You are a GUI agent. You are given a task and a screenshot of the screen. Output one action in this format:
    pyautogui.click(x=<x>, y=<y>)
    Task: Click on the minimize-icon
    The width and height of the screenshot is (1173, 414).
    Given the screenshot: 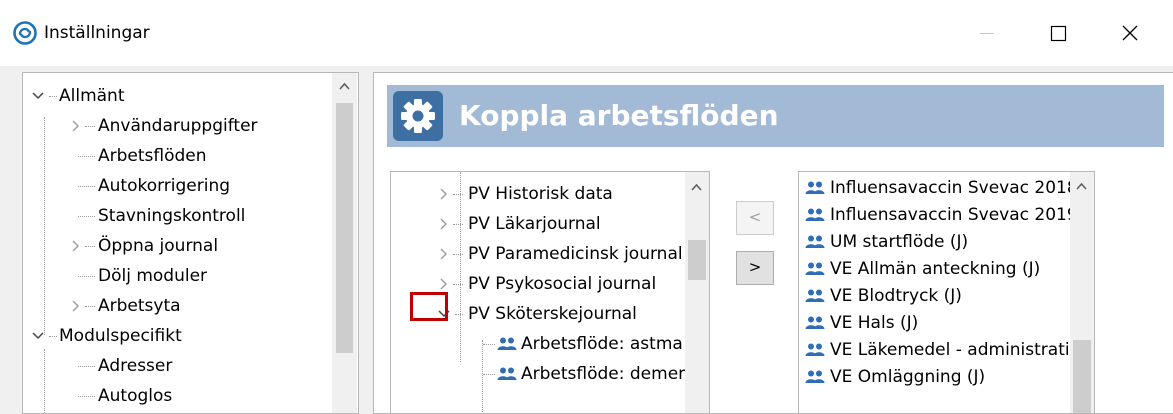 What is the action you would take?
    pyautogui.click(x=987, y=33)
    